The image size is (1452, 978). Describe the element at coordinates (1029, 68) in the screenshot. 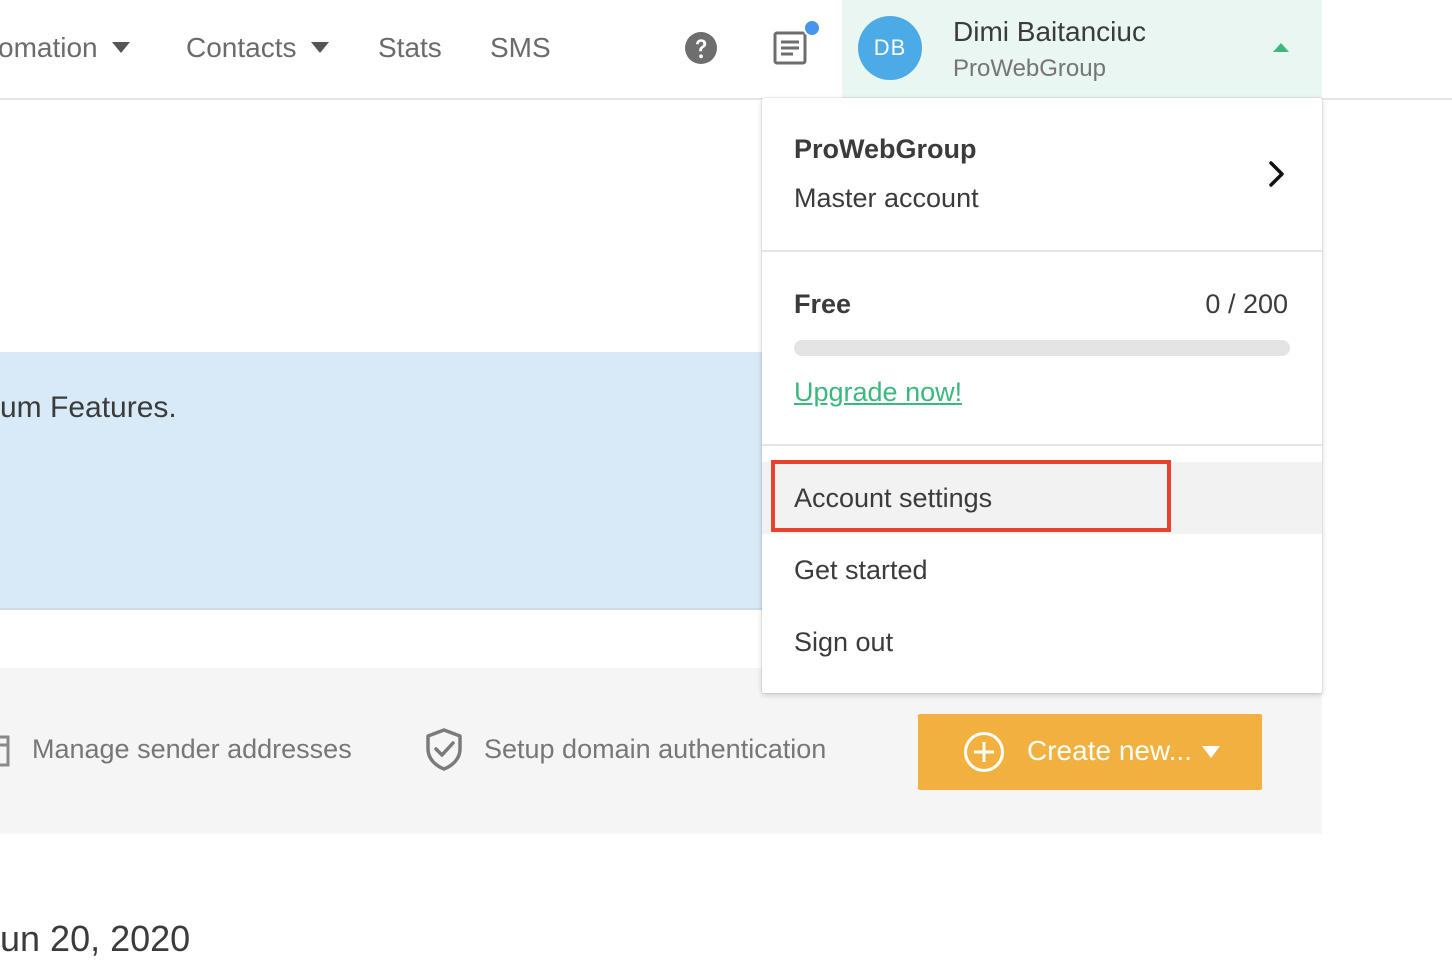

I see `user-org: ProWebGroup` at that location.